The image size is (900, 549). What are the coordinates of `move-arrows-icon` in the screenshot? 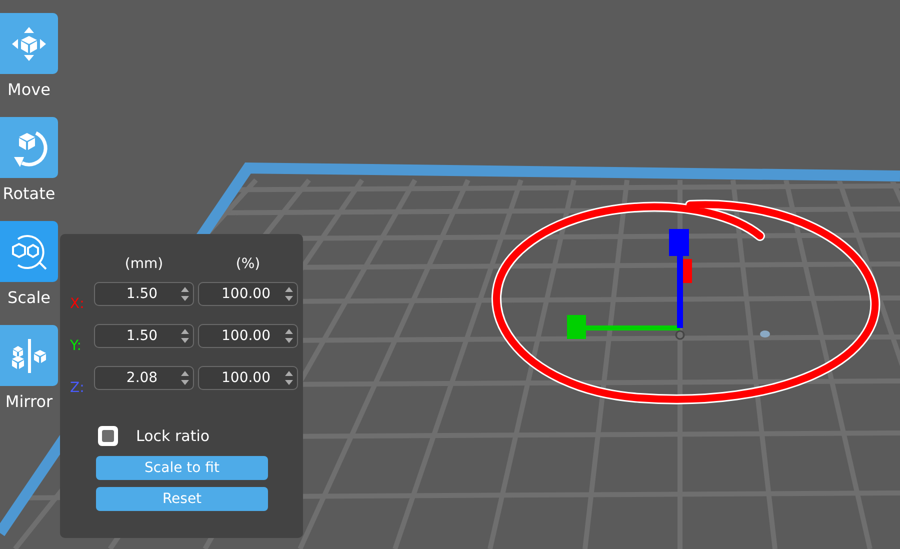 It's located at (29, 43).